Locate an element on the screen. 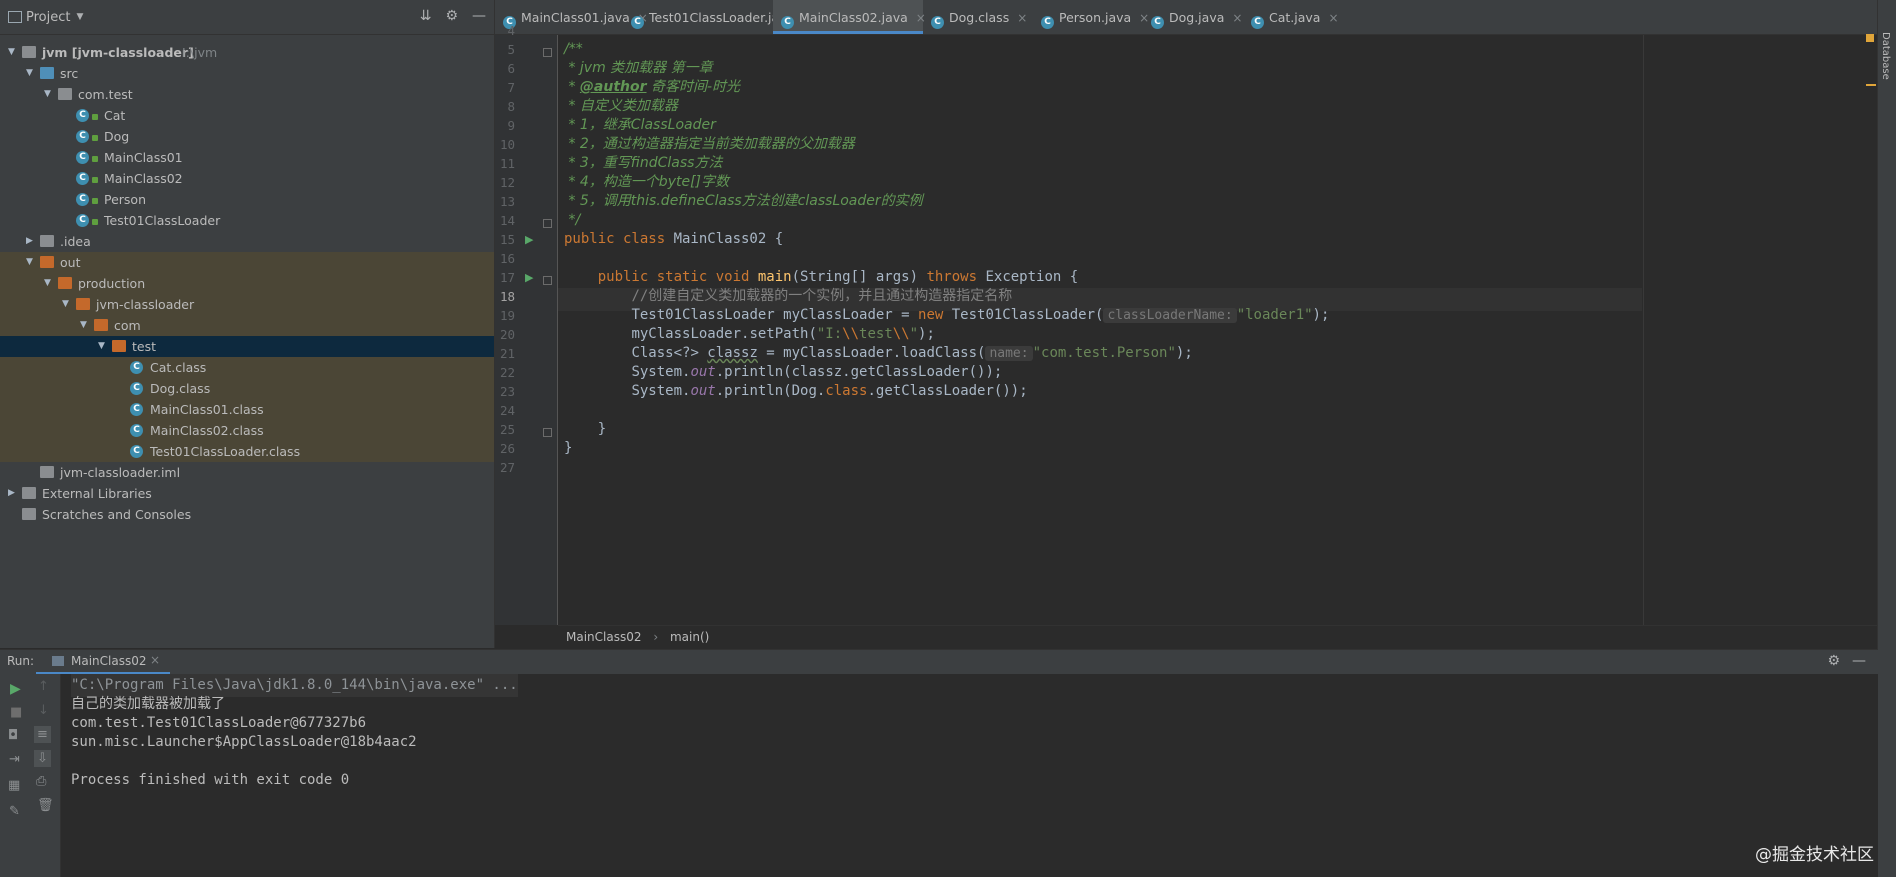  exit-icon: ⇥ is located at coordinates (14, 759).